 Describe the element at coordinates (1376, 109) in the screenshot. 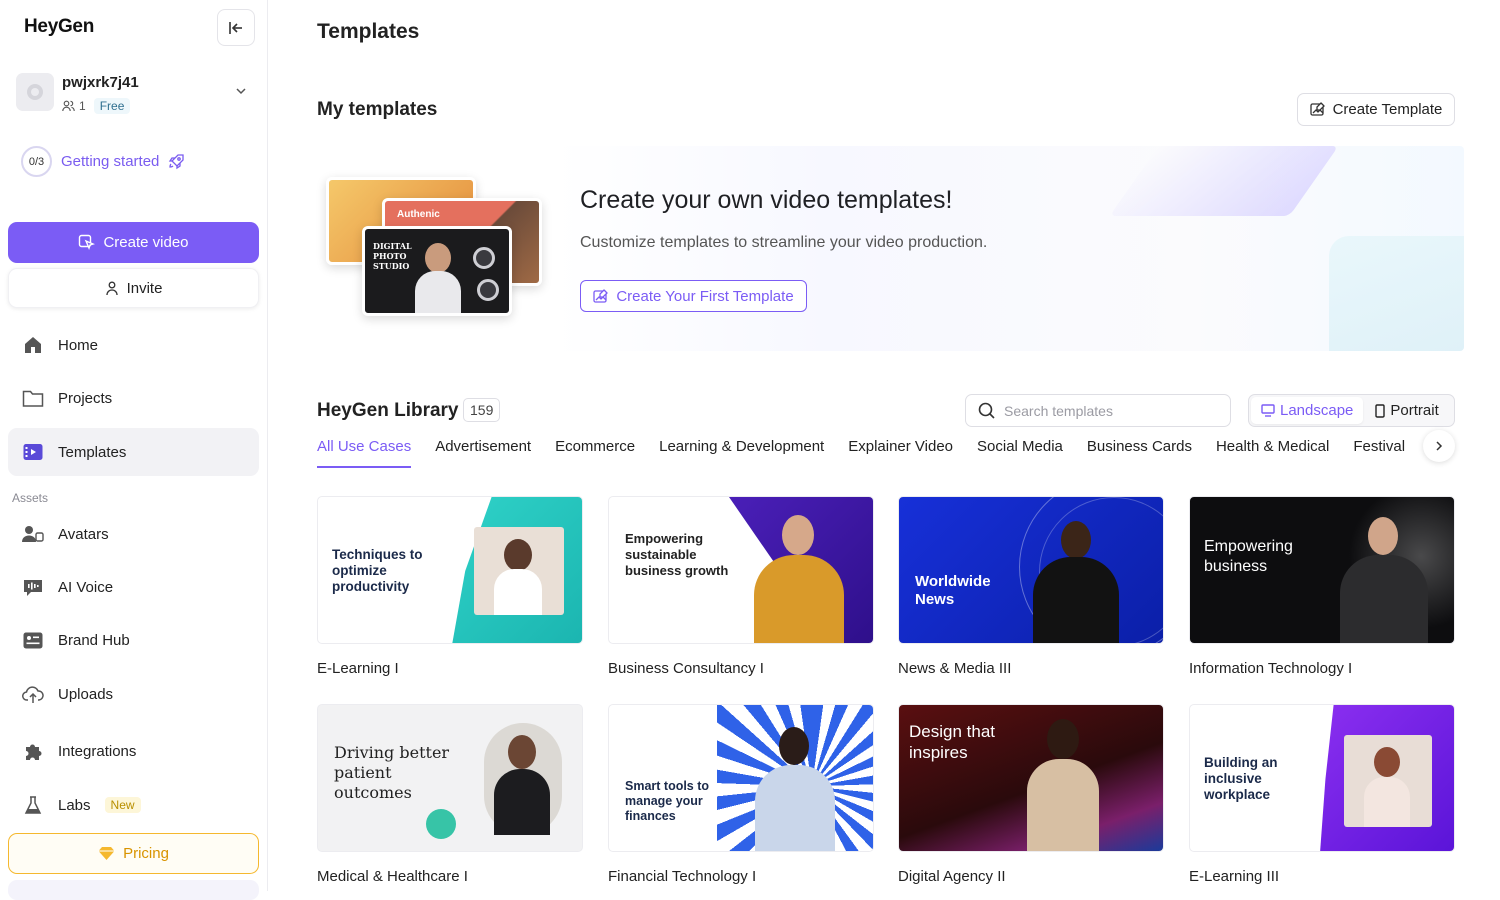

I see `create-template-button: Create Template` at that location.